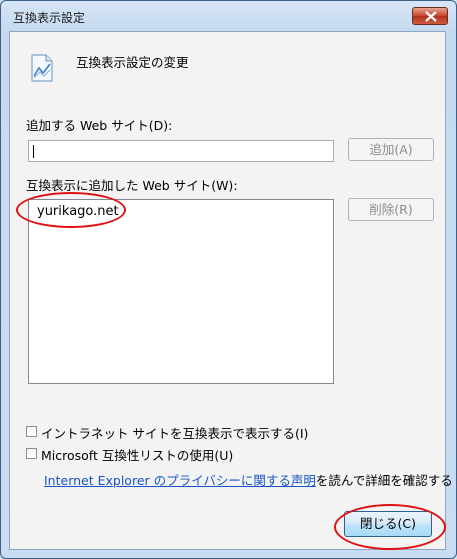 This screenshot has height=559, width=457. What do you see at coordinates (132, 62) in the screenshot?
I see `header-text: 互換表示設定の変更` at bounding box center [132, 62].